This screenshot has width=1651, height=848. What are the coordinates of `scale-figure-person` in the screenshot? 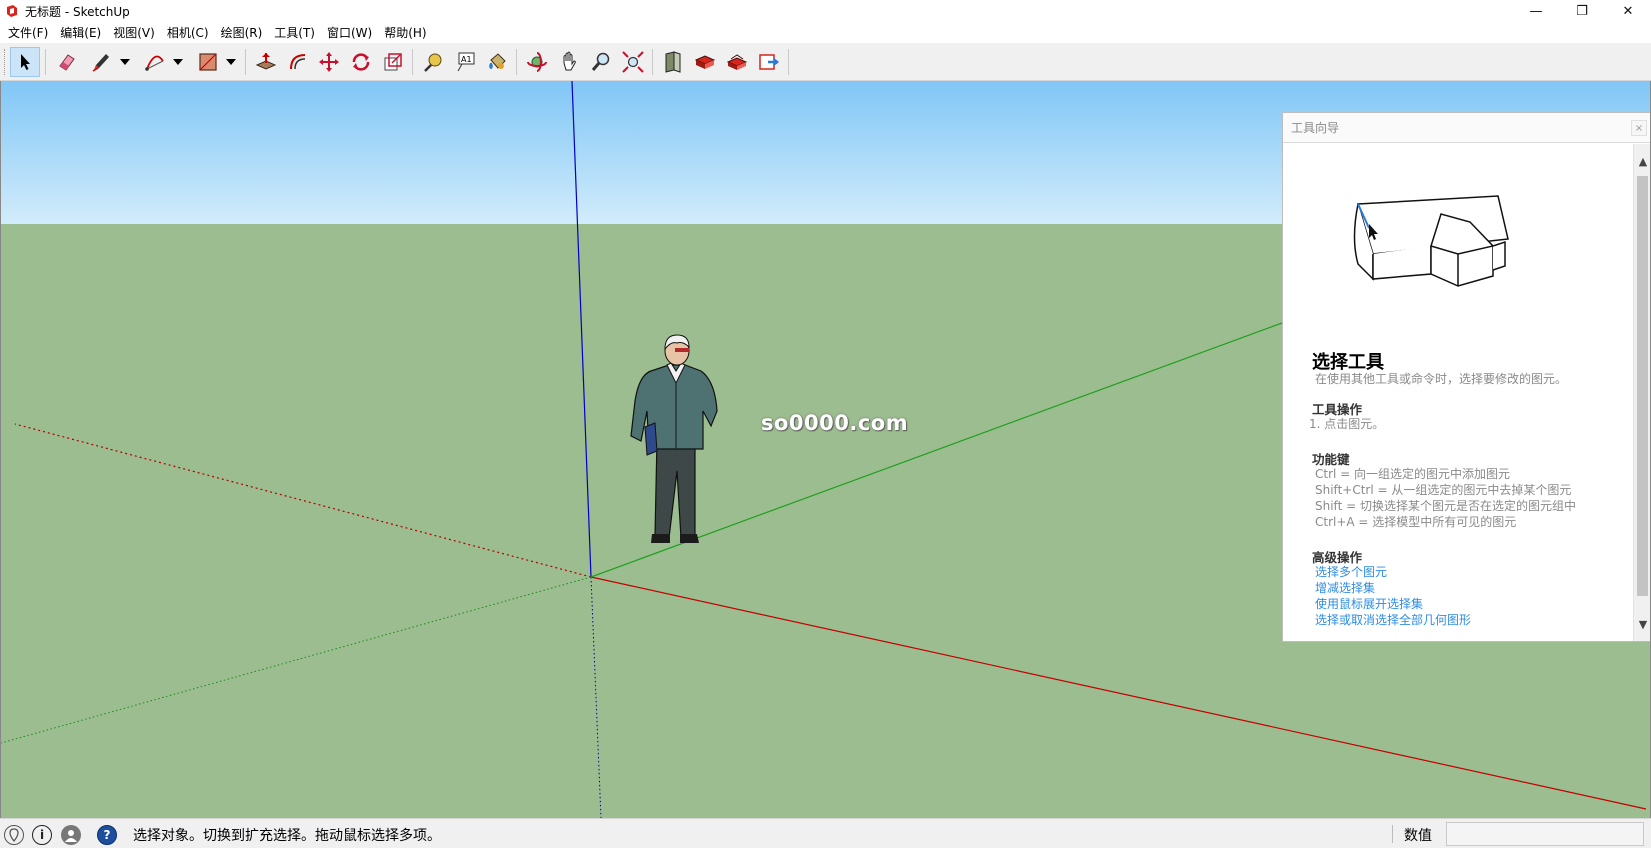 It's located at (680, 441).